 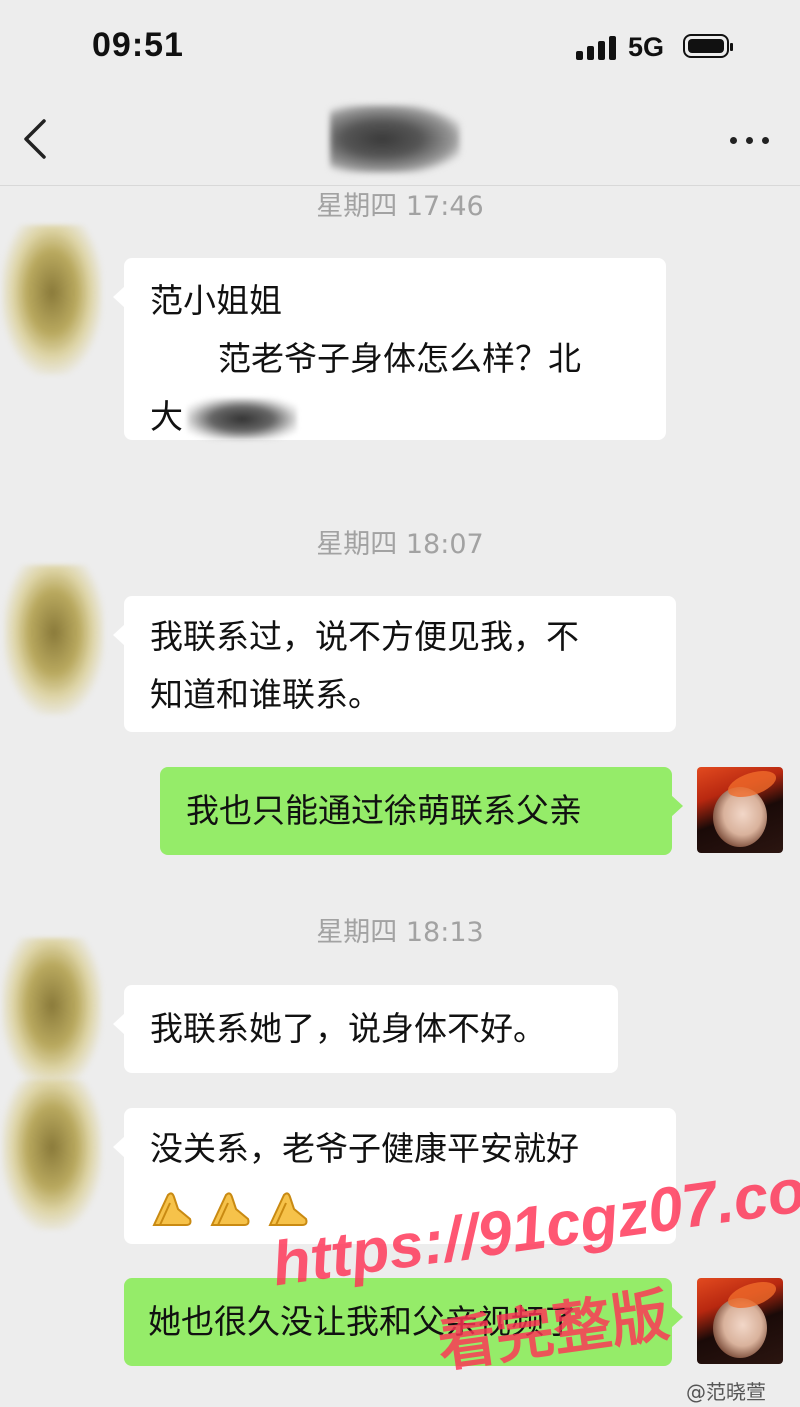 I want to click on chat-header, so click(x=400, y=140).